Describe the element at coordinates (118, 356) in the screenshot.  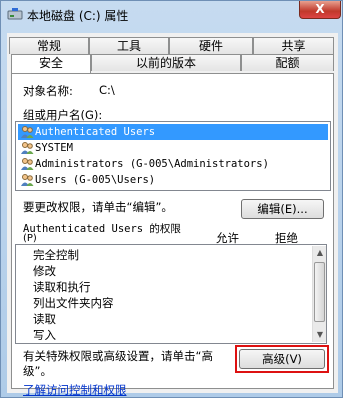
I see `advanced-hint-line1: 有关特殊权限或高级设置，请单击“高` at that location.